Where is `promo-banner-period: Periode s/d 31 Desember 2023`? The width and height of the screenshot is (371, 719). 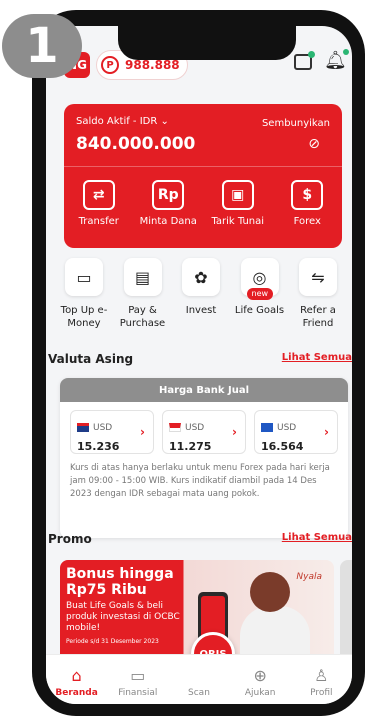 promo-banner-period: Periode s/d 31 Desember 2023 is located at coordinates (112, 641).